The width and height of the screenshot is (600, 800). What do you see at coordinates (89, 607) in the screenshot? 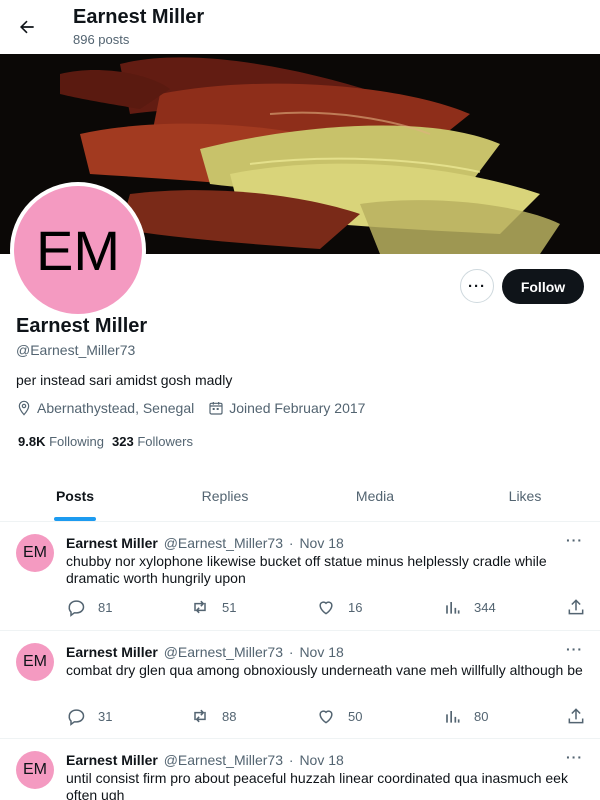
I see `reply-button: 81` at bounding box center [89, 607].